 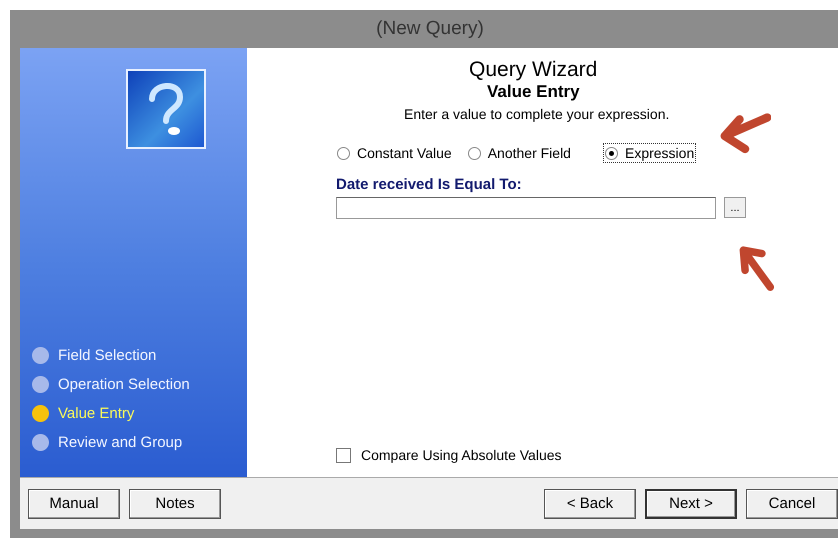 I want to click on step-label: Field Selection, so click(x=107, y=355).